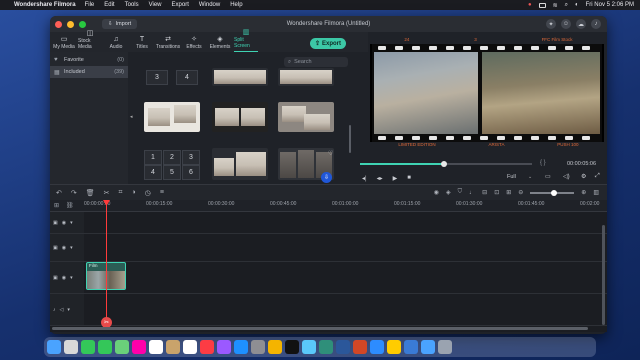 This screenshot has height=360, width=640. I want to click on zoom-in-icon: ⊕, so click(583, 192).